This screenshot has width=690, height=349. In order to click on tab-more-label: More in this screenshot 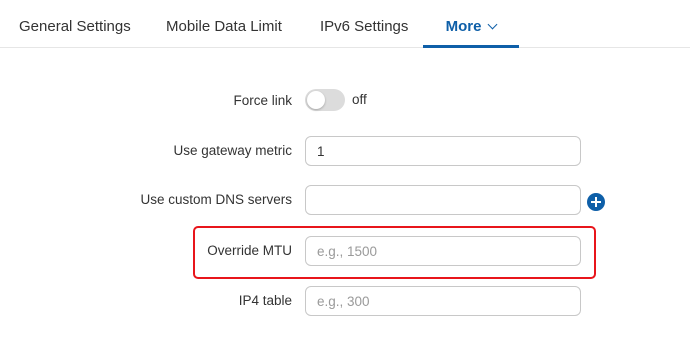, I will do `click(463, 26)`.